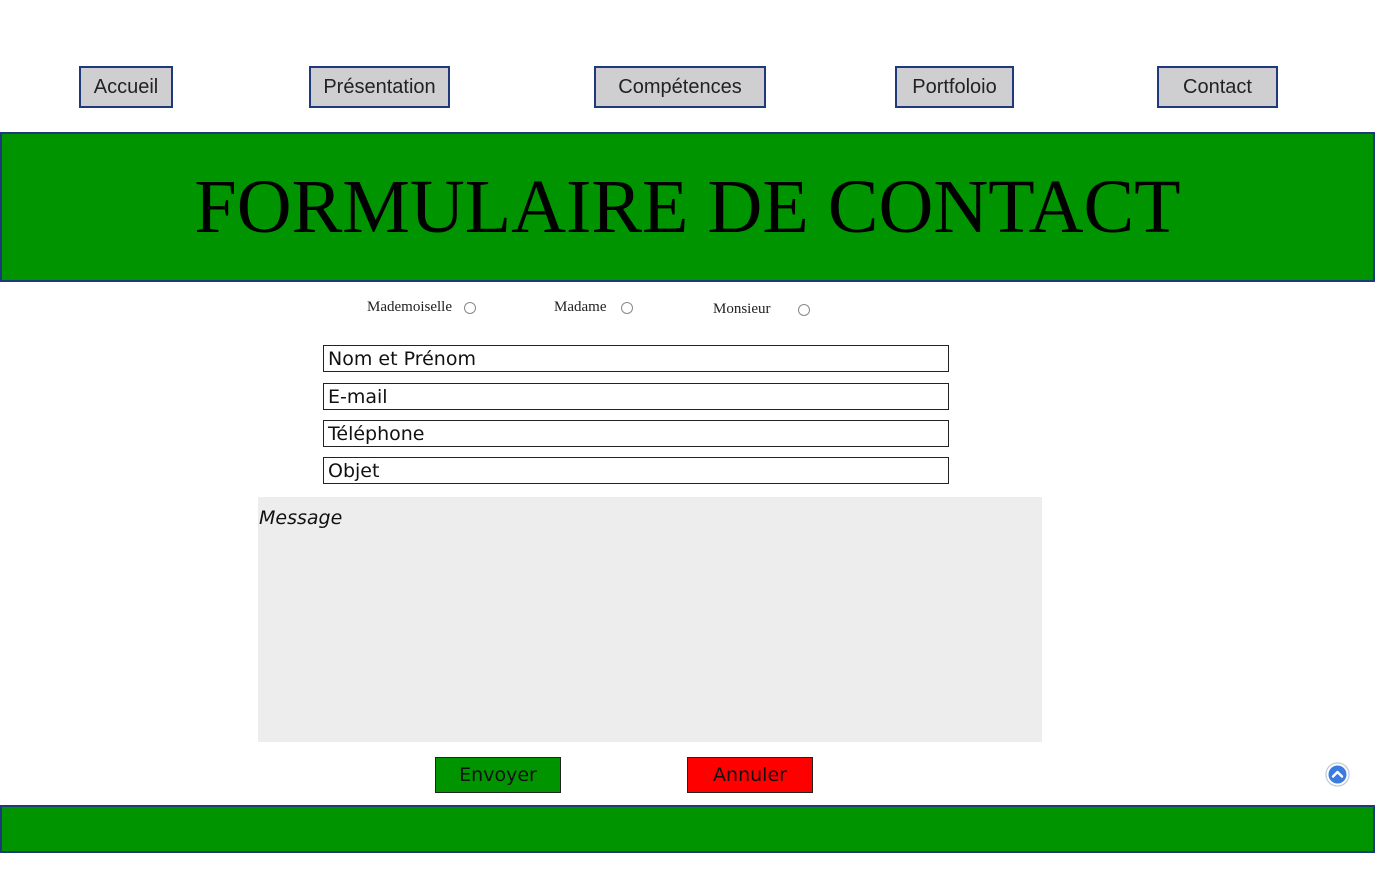 The height and width of the screenshot is (871, 1375). What do you see at coordinates (803, 309) in the screenshot?
I see `radio-button-monsieur` at bounding box center [803, 309].